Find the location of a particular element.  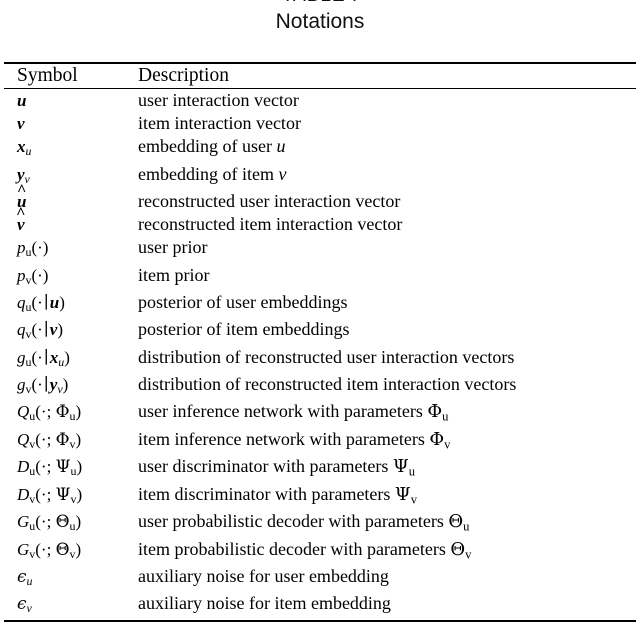

description-u: user interaction vector is located at coordinates (218, 100).